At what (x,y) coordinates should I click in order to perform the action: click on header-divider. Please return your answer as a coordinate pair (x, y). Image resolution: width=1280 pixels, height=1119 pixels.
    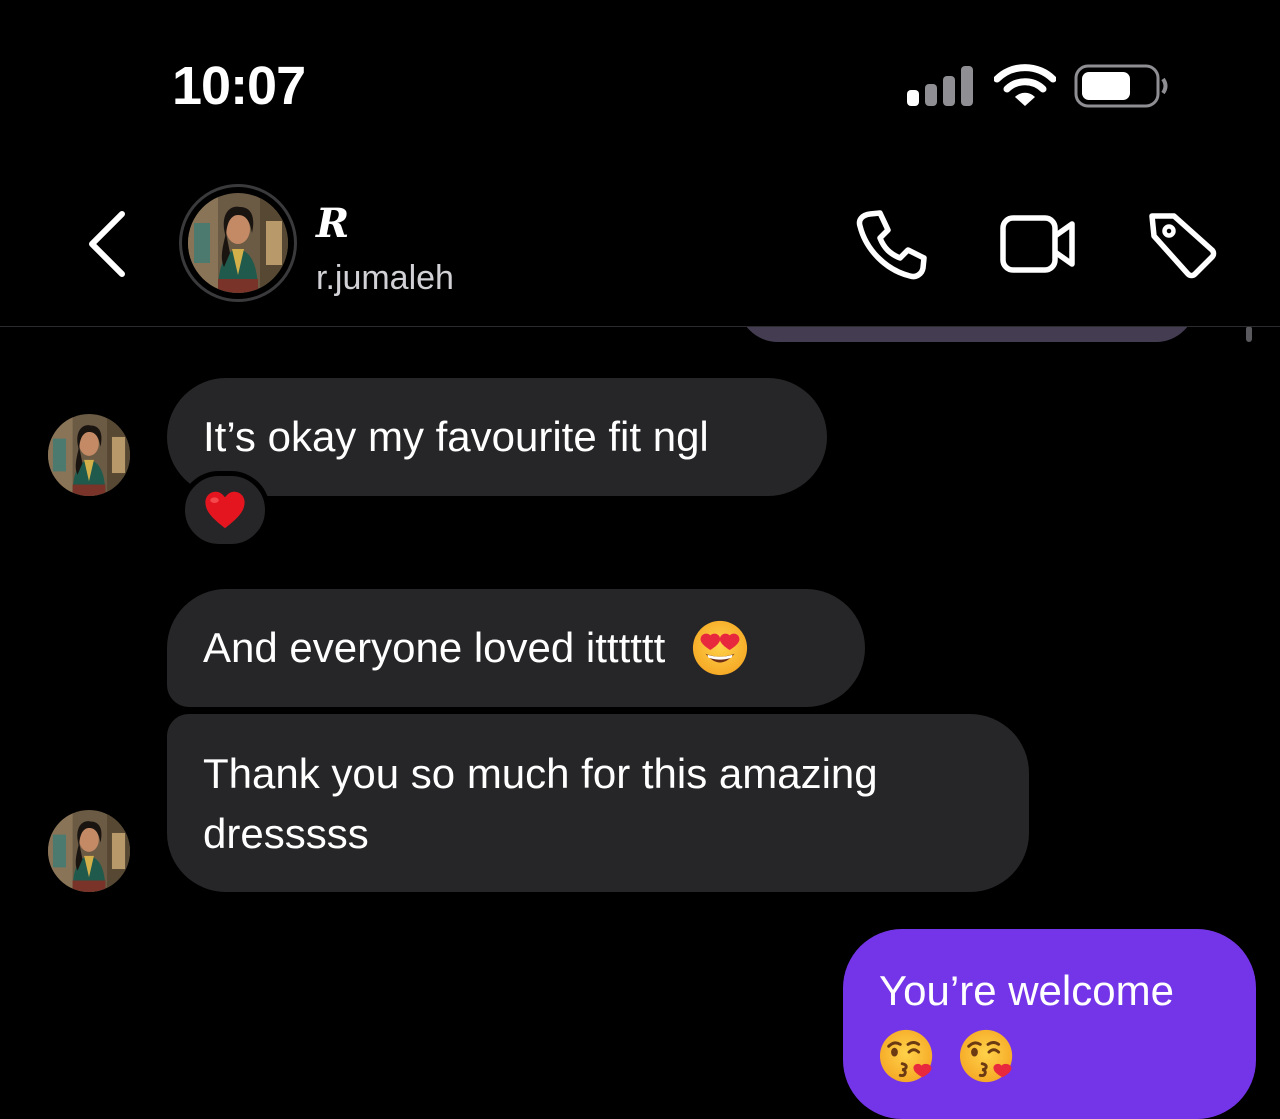
    Looking at the image, I should click on (640, 326).